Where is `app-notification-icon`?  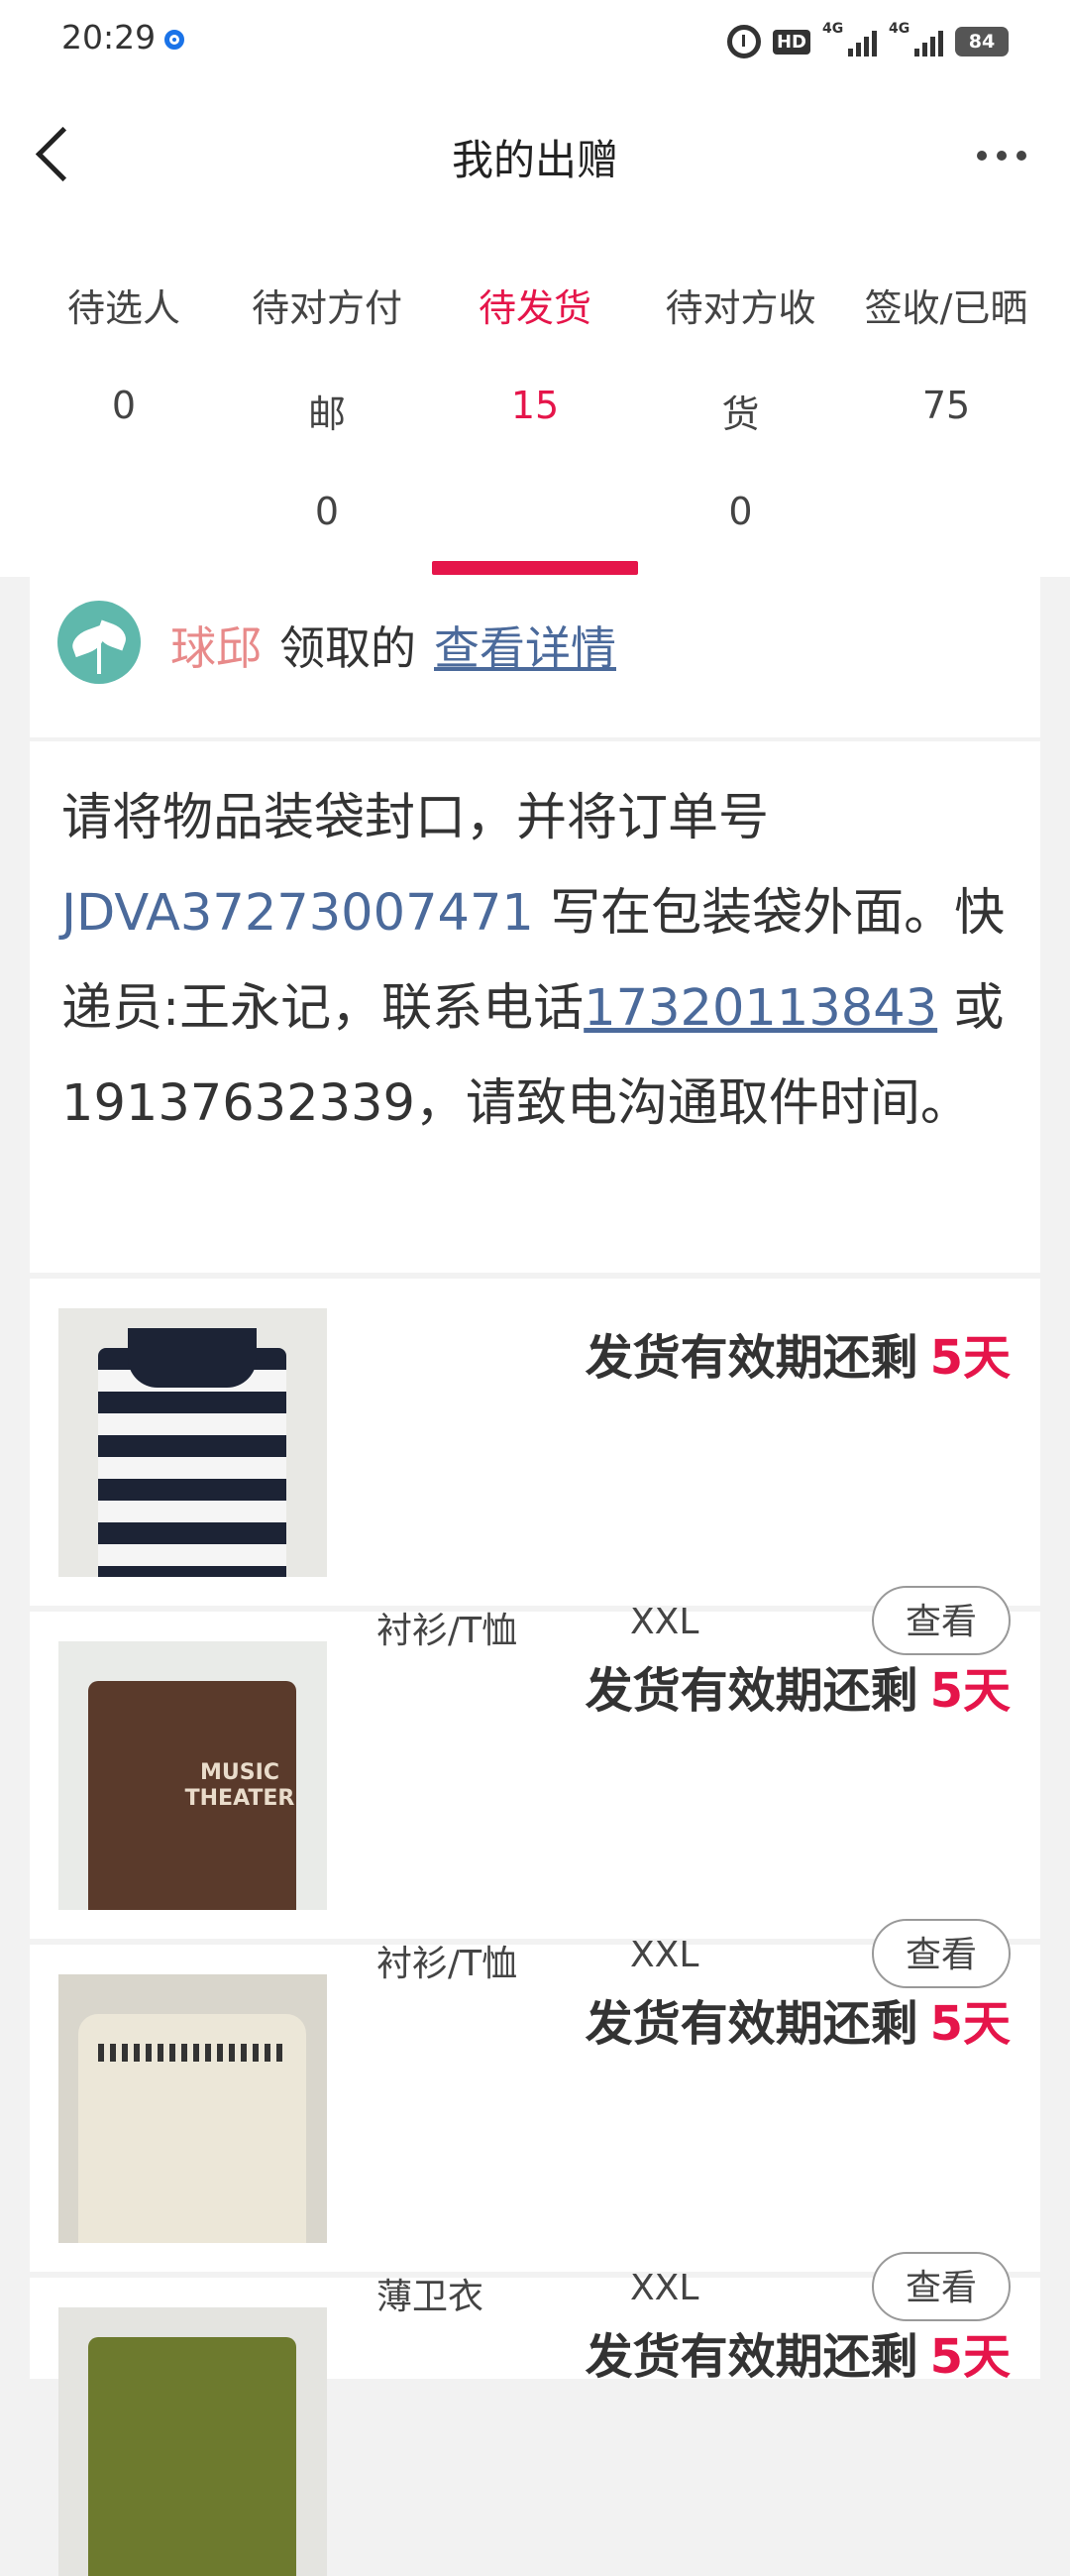
app-notification-icon is located at coordinates (174, 40).